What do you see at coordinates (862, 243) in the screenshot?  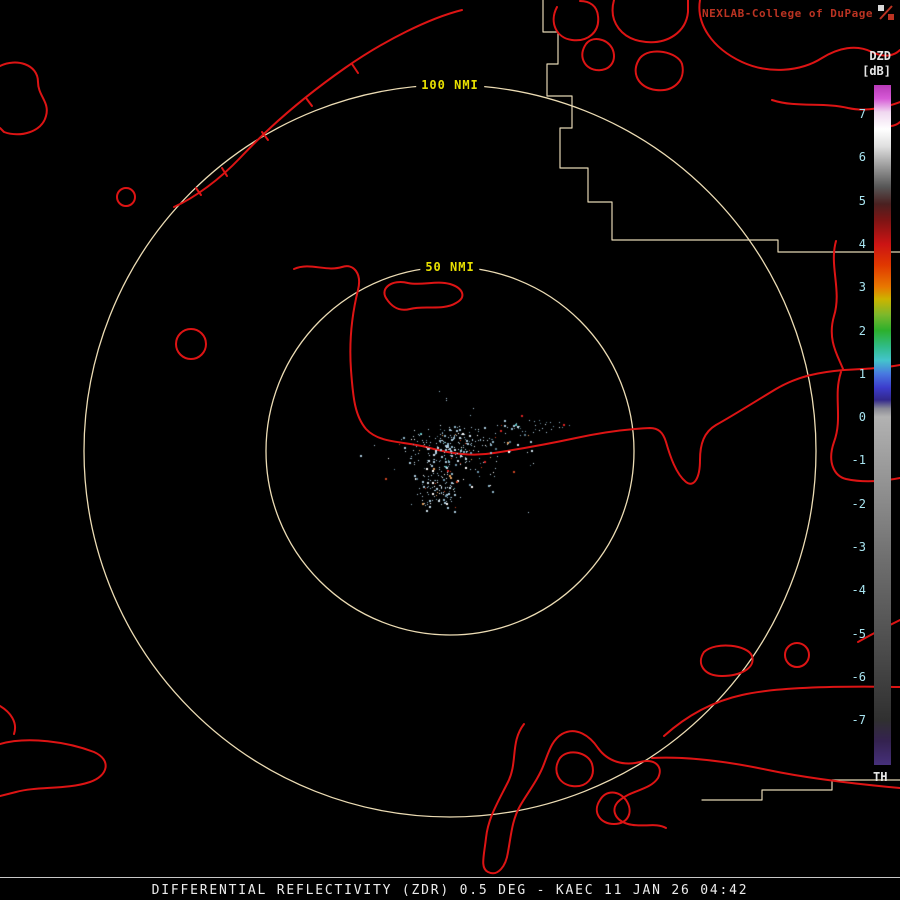 I see `colorbar-tick-label: 4` at bounding box center [862, 243].